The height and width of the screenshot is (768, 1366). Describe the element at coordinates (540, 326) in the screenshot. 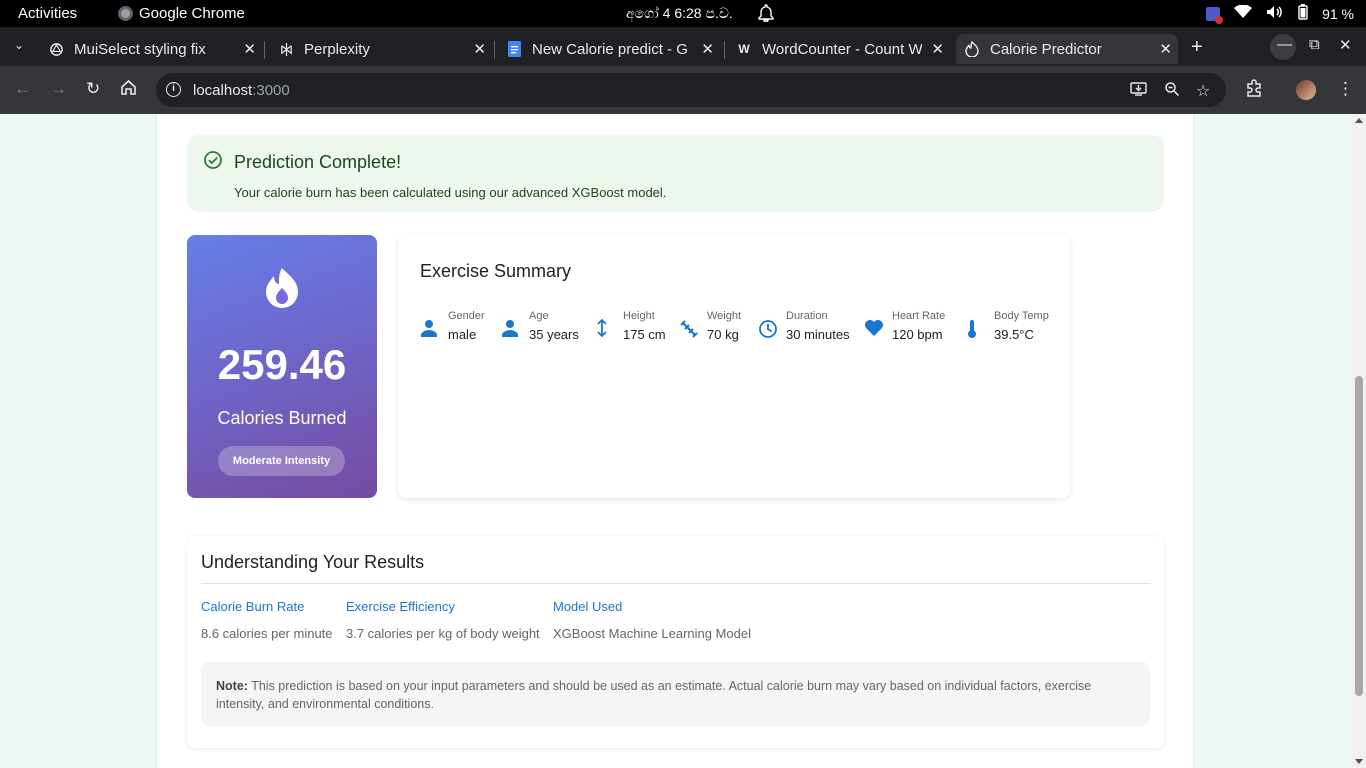

I see `summary-item-age: Age 35 years` at that location.